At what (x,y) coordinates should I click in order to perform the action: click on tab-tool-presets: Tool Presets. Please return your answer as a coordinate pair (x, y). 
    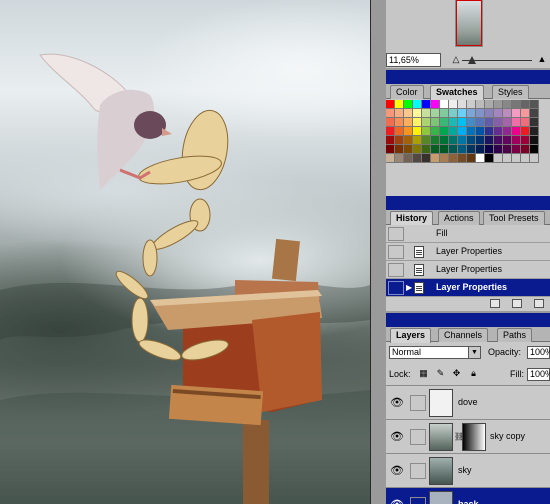
    Looking at the image, I should click on (514, 218).